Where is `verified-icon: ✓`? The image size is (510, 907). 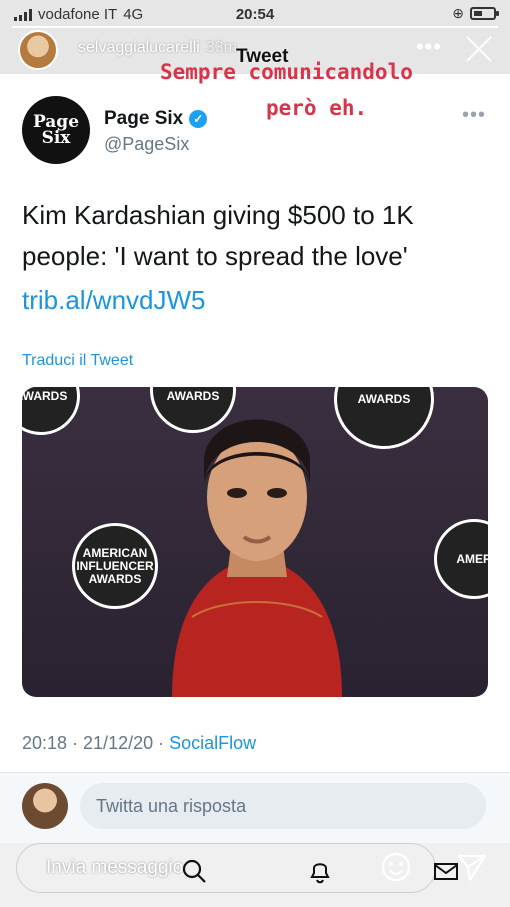
verified-icon: ✓ is located at coordinates (198, 119).